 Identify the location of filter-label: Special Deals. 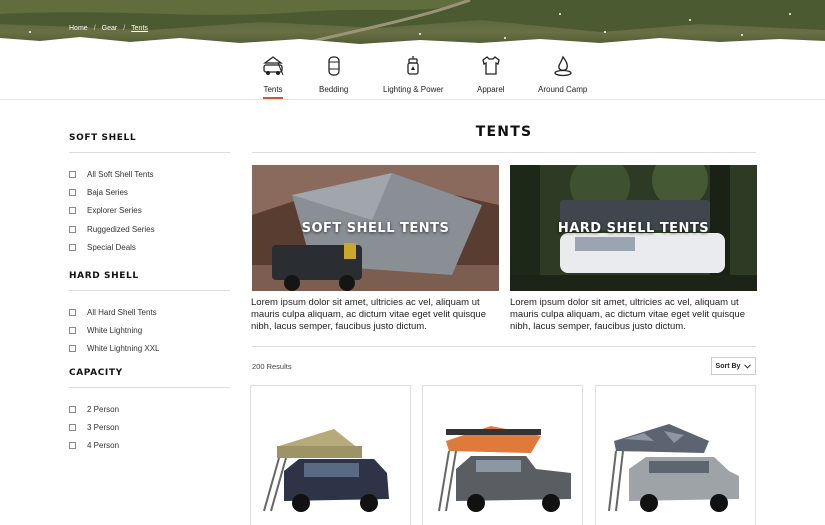
(111, 247).